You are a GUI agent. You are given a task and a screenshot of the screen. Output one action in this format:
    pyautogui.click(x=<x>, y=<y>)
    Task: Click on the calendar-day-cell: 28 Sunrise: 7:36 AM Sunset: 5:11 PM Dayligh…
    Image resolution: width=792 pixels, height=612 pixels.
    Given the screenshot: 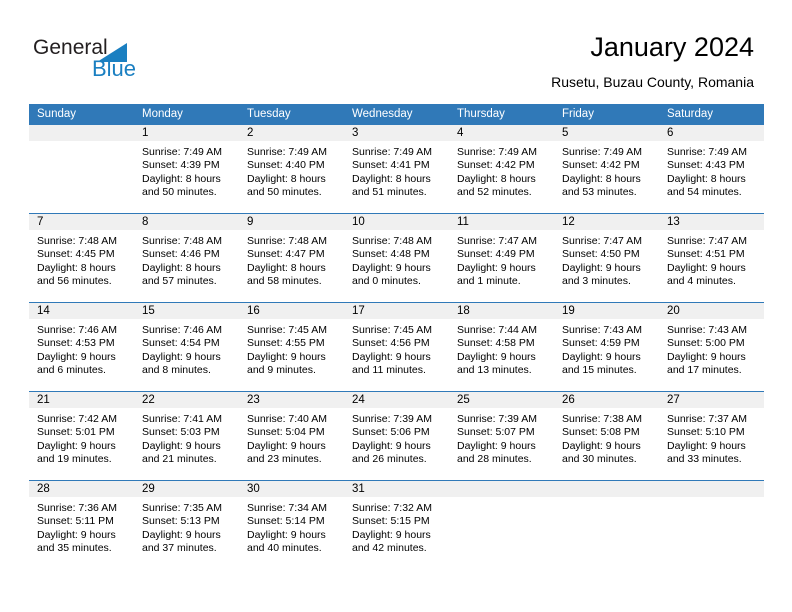 What is the action you would take?
    pyautogui.click(x=81, y=525)
    